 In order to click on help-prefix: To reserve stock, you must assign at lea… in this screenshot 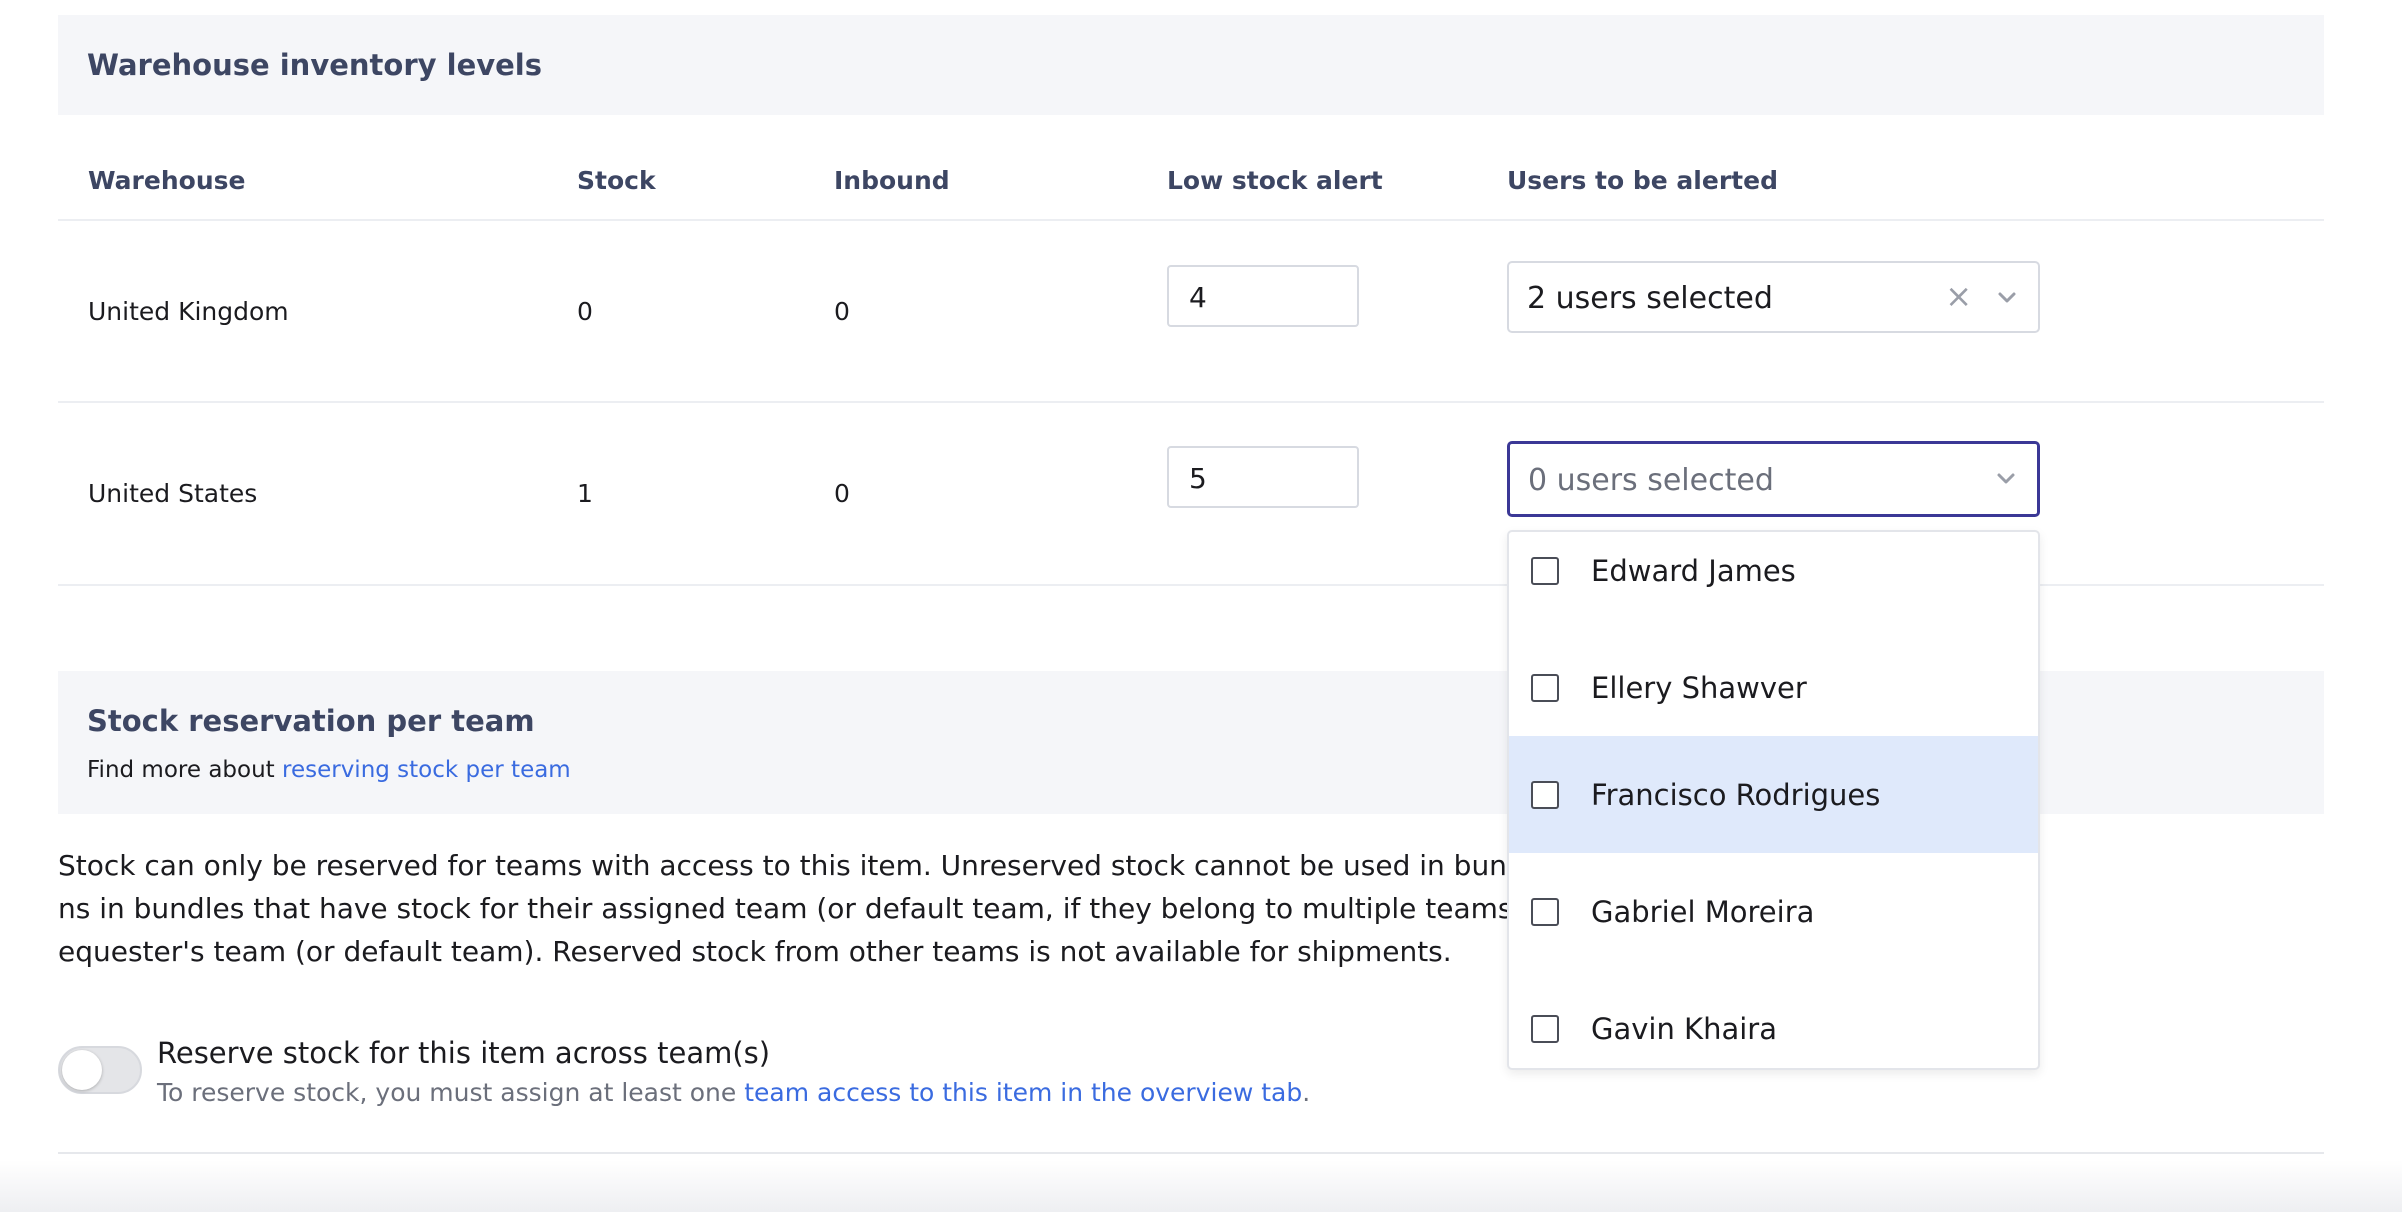, I will do `click(451, 1092)`.